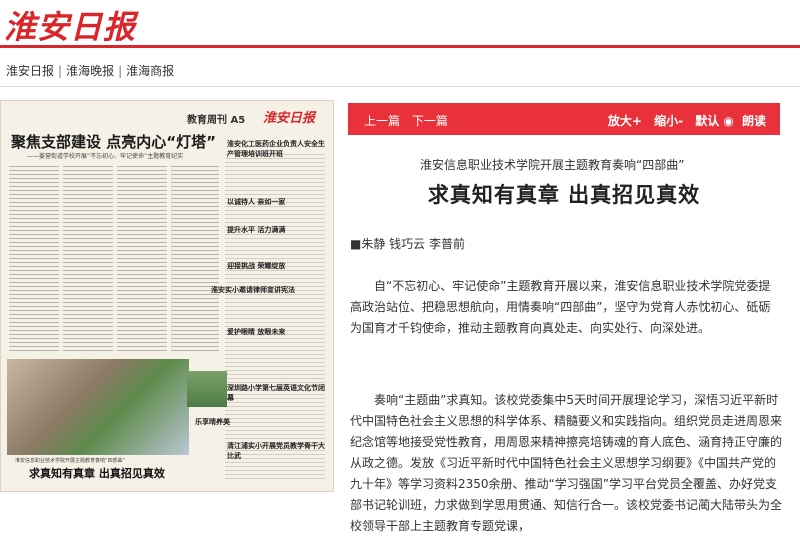 The image size is (800, 537). Describe the element at coordinates (430, 121) in the screenshot. I see `next-article-link: 下一篇` at that location.